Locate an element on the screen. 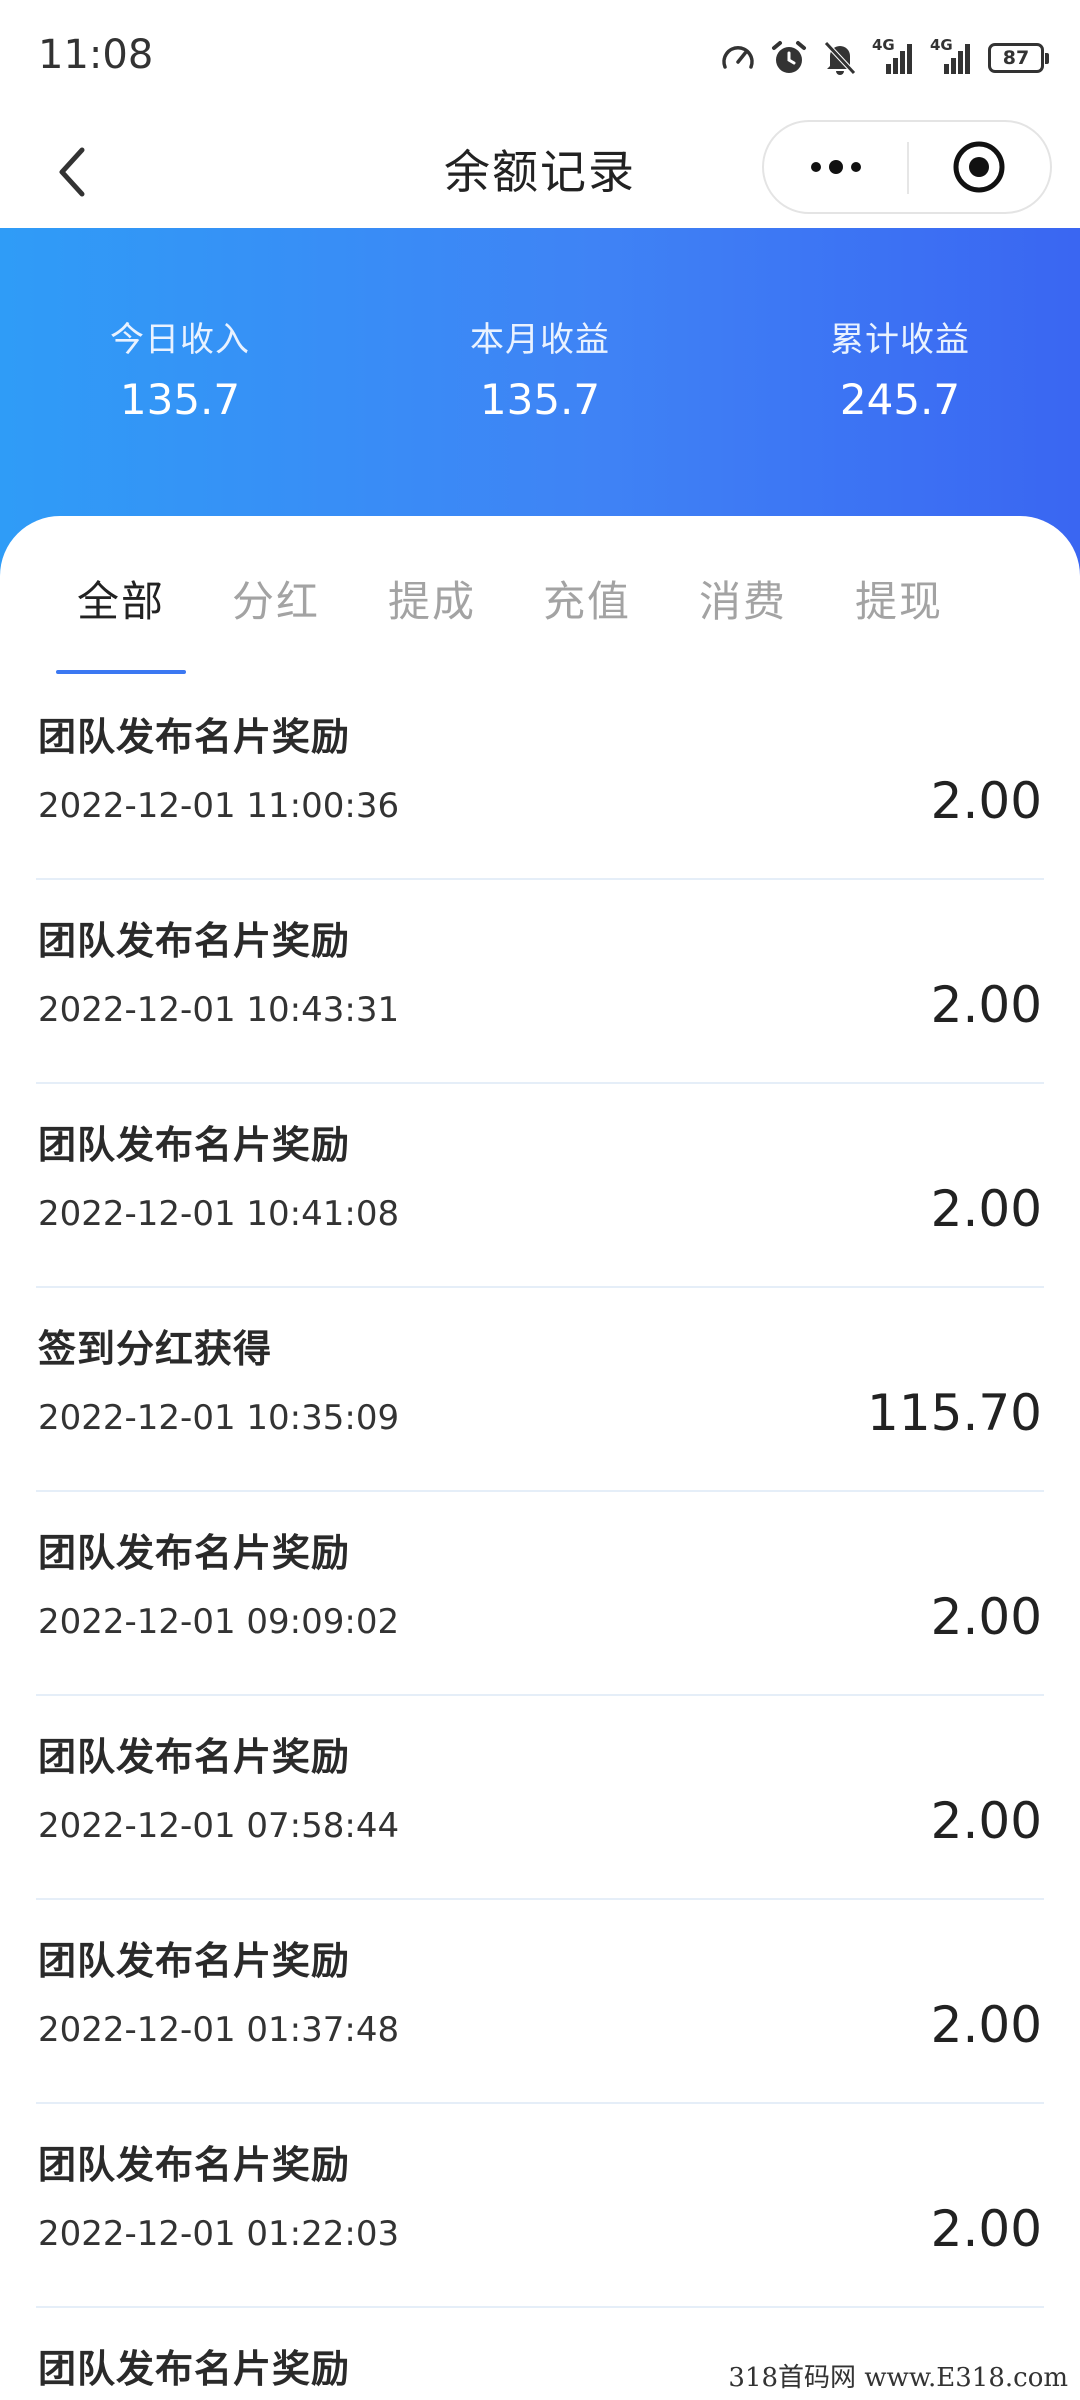  more-dots-icon is located at coordinates (835, 167).